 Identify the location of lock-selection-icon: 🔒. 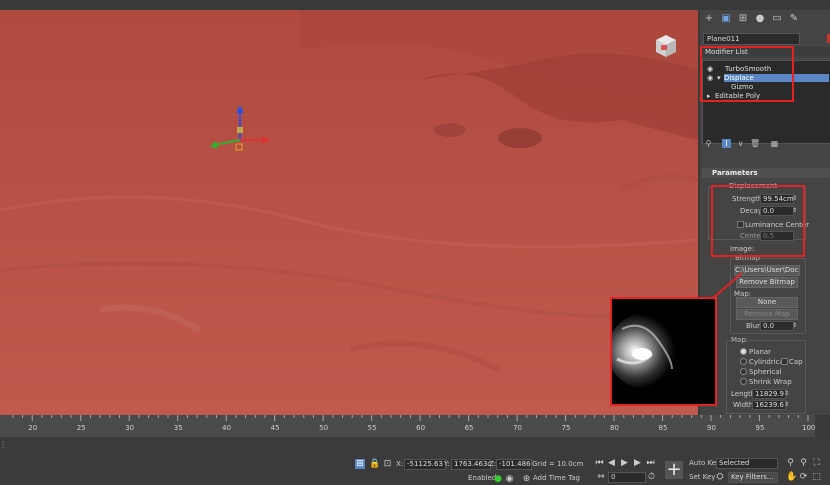
(374, 464).